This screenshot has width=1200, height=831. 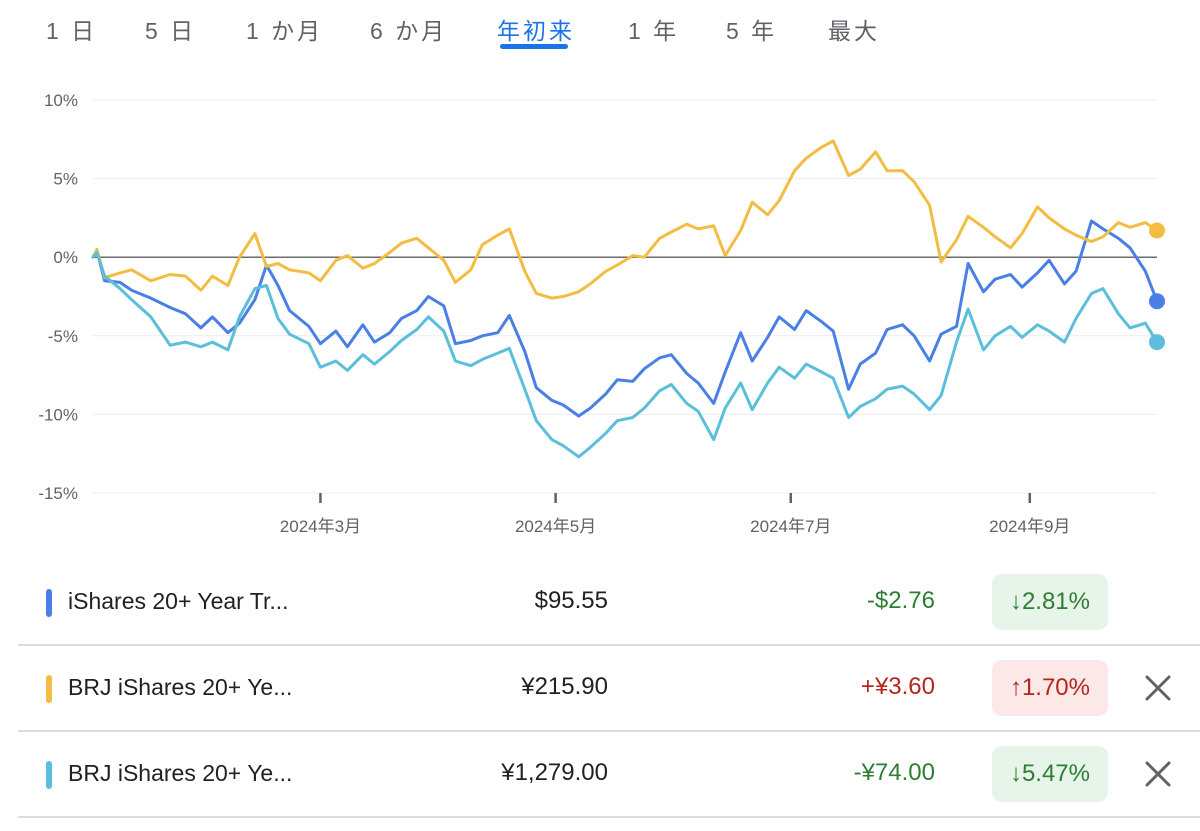 I want to click on tab-1-year: 1 年, so click(x=653, y=29).